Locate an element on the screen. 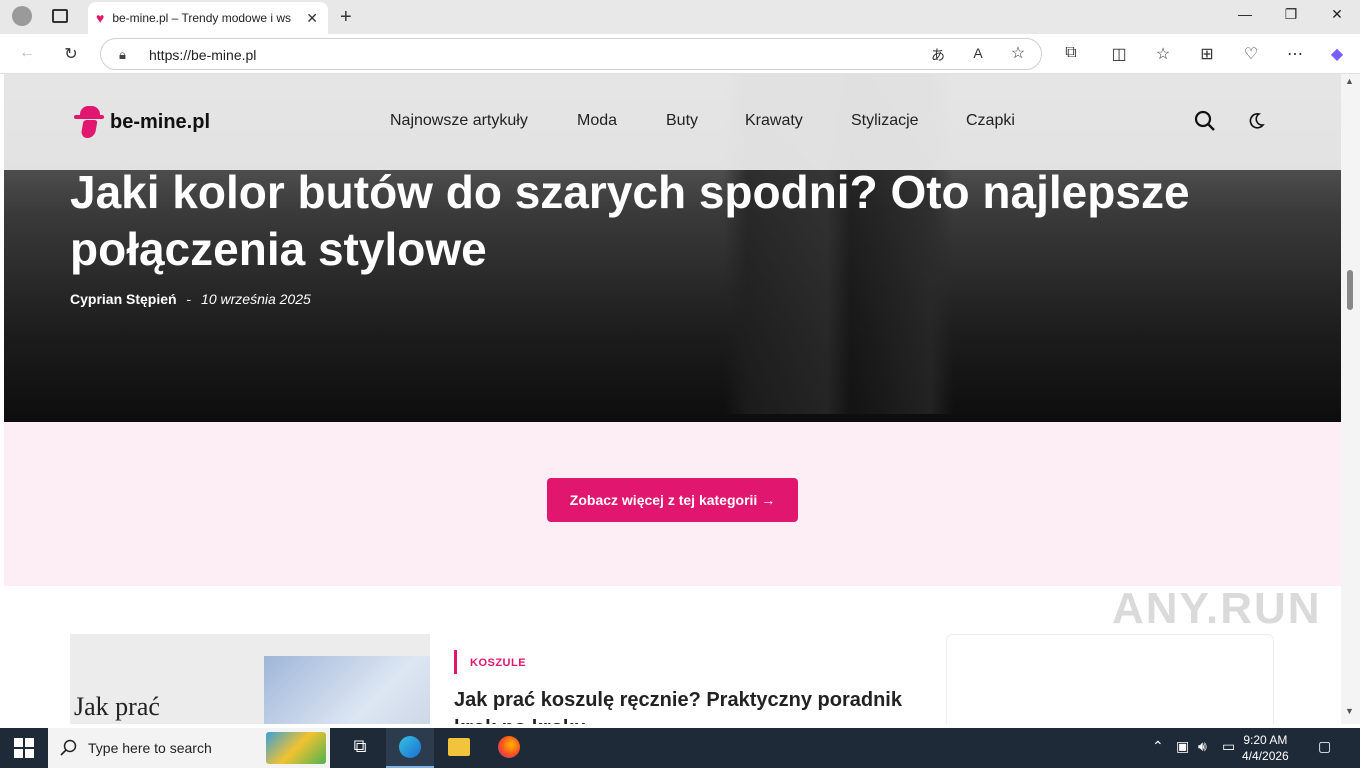  logo-mark-icon is located at coordinates (89, 122).